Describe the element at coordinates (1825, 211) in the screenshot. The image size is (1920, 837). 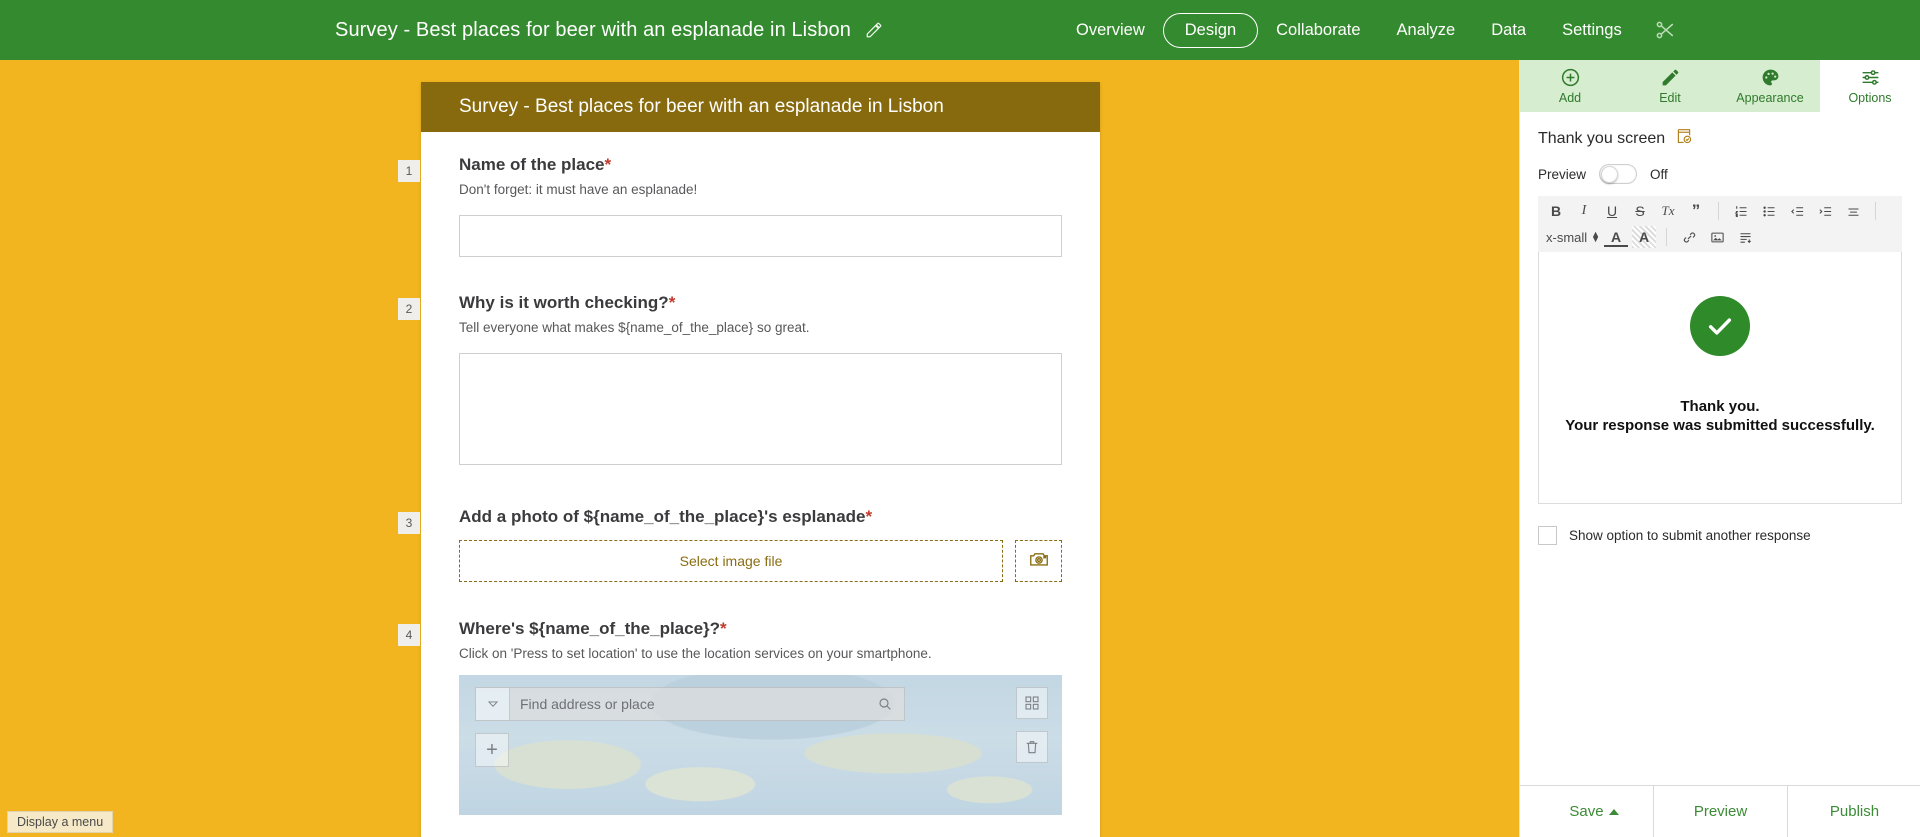
I see `indent-icon` at that location.